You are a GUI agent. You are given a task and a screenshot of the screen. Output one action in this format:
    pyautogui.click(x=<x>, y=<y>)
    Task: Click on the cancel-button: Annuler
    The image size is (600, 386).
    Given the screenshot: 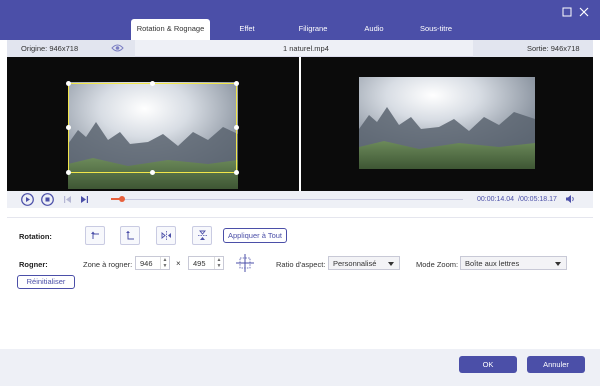 What is the action you would take?
    pyautogui.click(x=556, y=364)
    